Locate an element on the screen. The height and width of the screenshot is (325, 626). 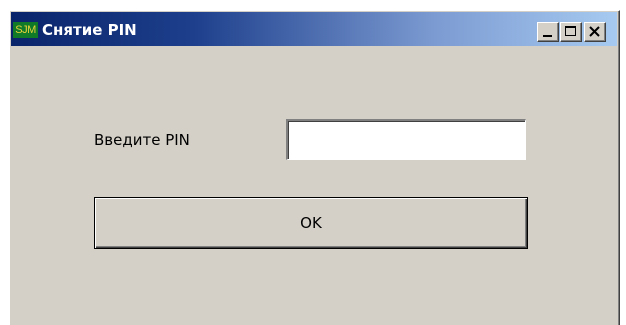
ok-button: OK is located at coordinates (311, 223).